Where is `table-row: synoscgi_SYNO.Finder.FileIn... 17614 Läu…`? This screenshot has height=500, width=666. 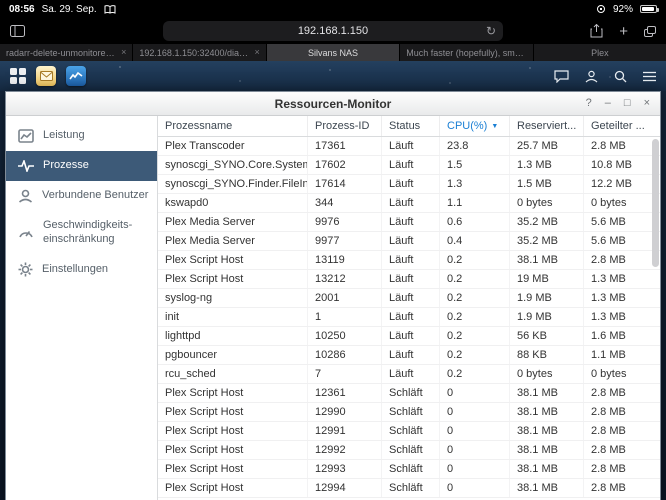
table-row: synoscgi_SYNO.Finder.FileIn... 17614 Läu… is located at coordinates (409, 184).